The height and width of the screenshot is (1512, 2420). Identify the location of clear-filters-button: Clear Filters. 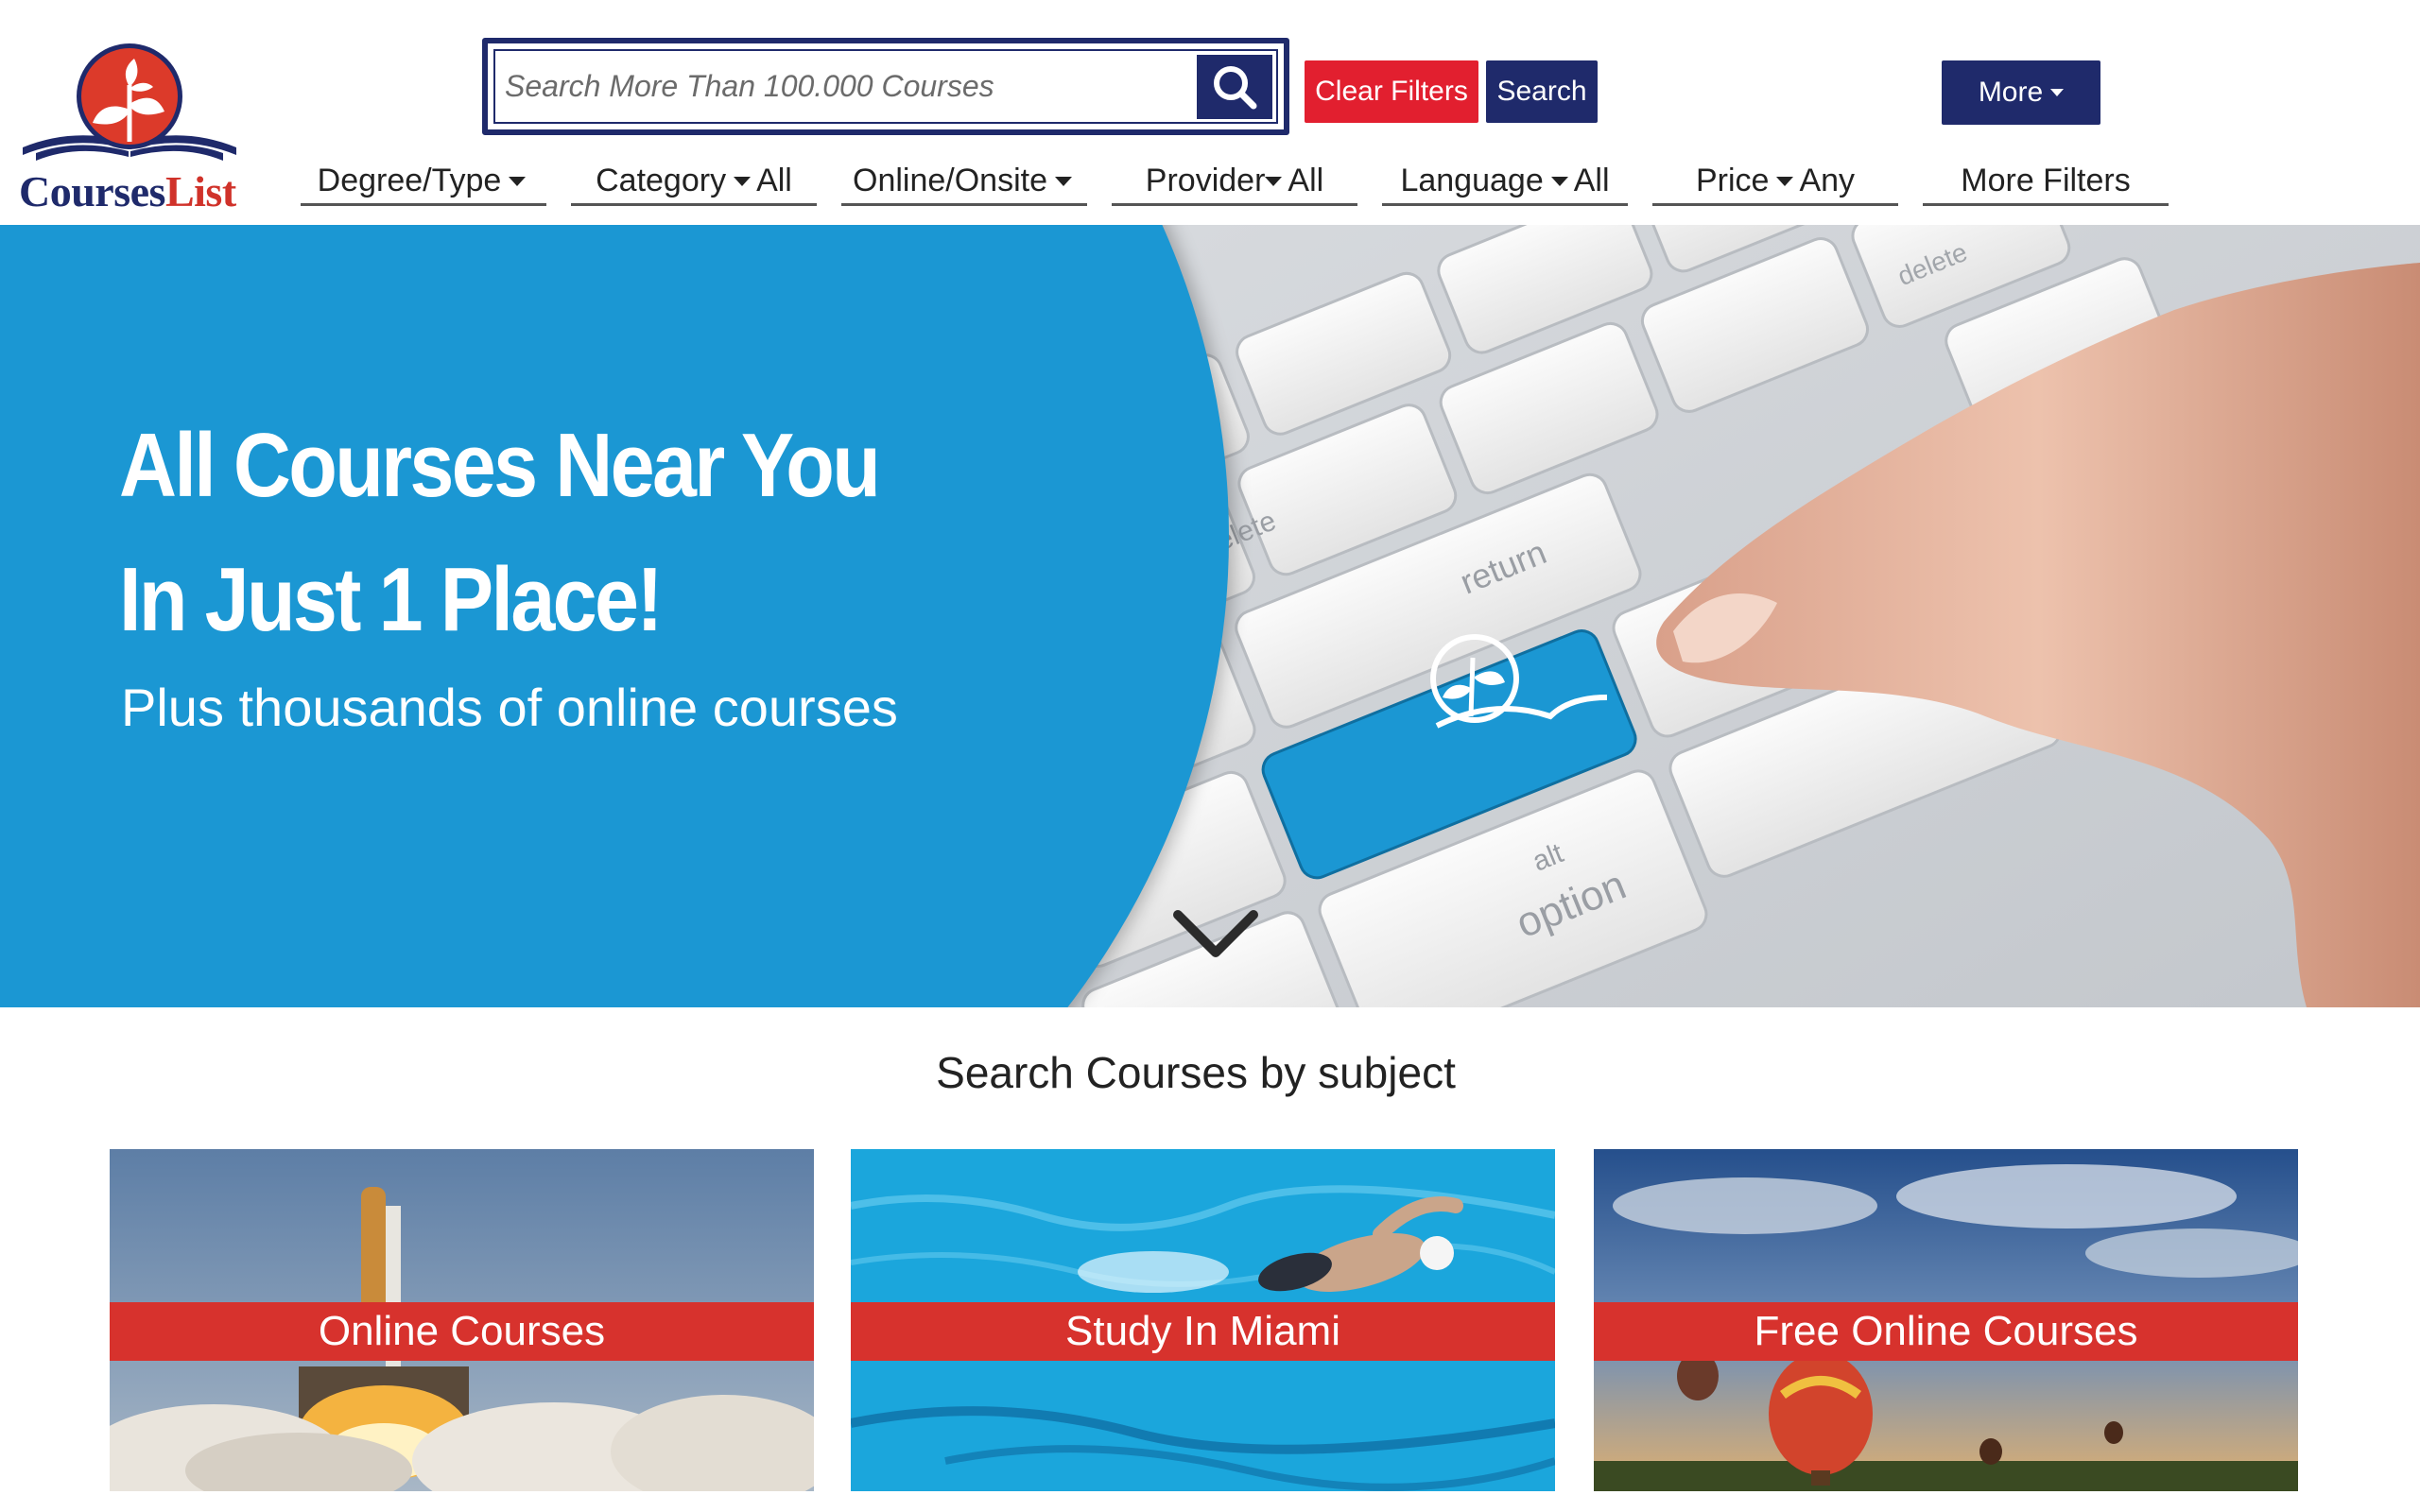
(1391, 91).